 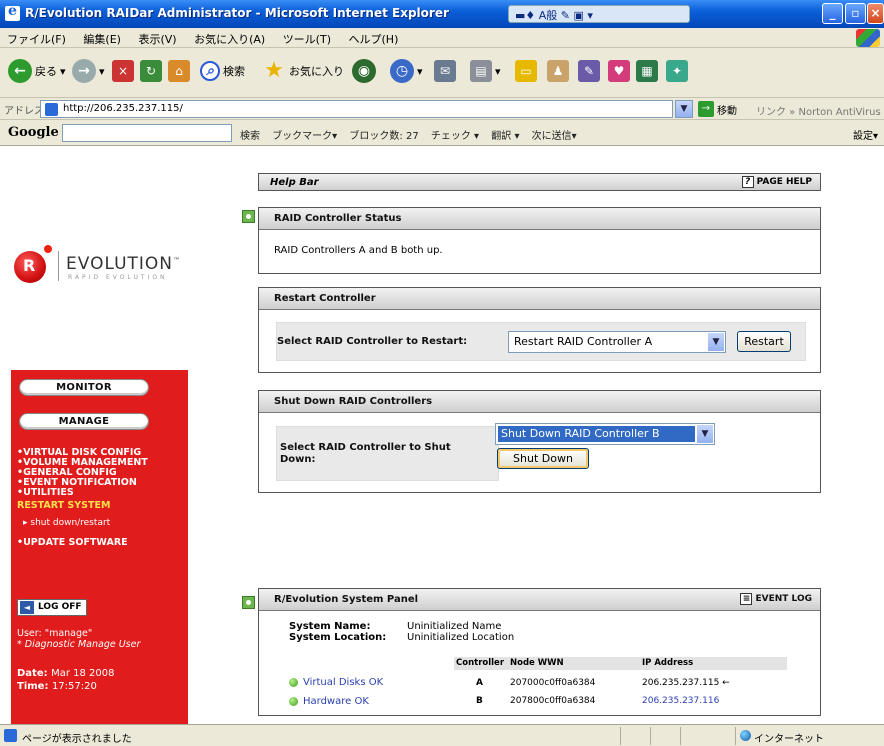 I want to click on row-b-controller: B, so click(x=479, y=701).